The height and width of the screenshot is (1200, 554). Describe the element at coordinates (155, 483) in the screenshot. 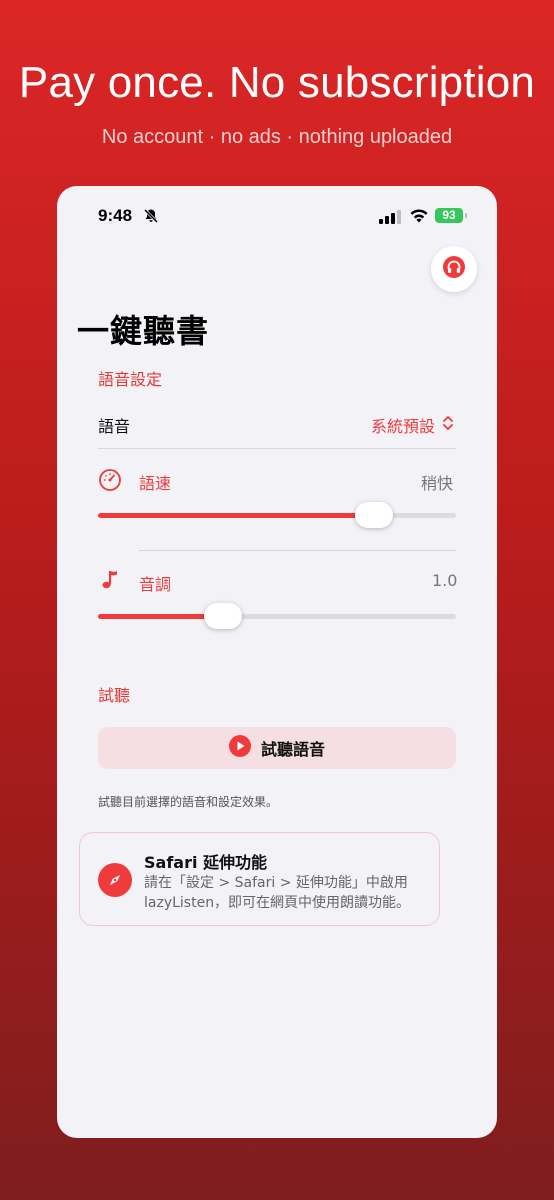

I see `rate-label: 語速` at that location.